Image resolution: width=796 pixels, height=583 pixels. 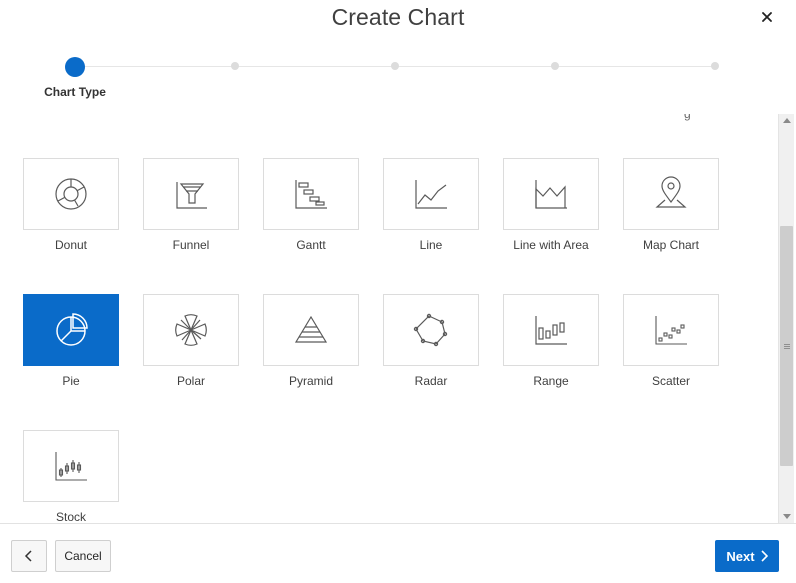 I want to click on chart-type-label: Gantt, so click(x=311, y=245).